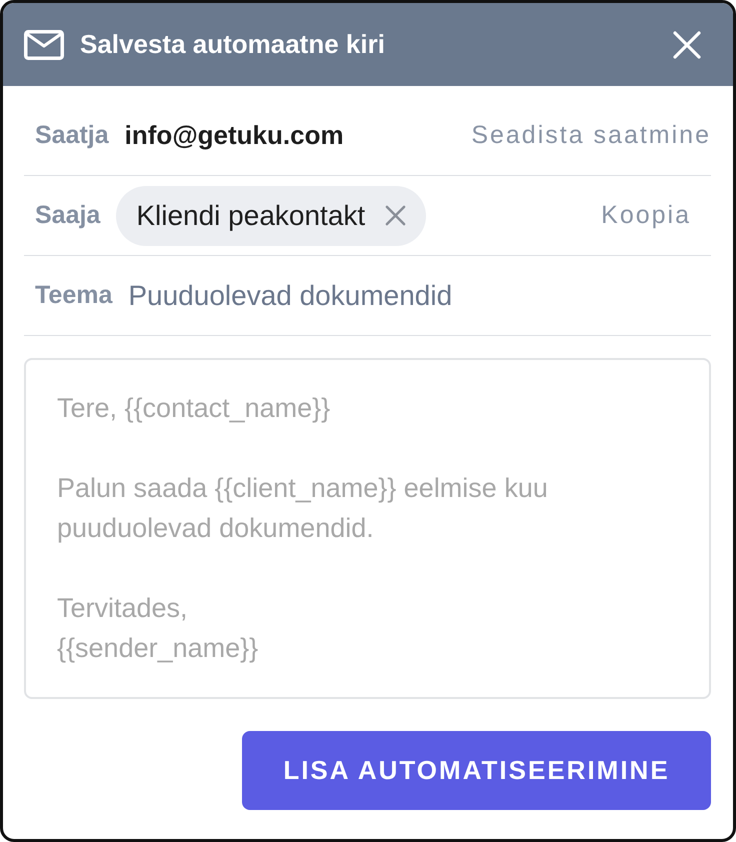 This screenshot has height=842, width=736. I want to click on close-button, so click(687, 44).